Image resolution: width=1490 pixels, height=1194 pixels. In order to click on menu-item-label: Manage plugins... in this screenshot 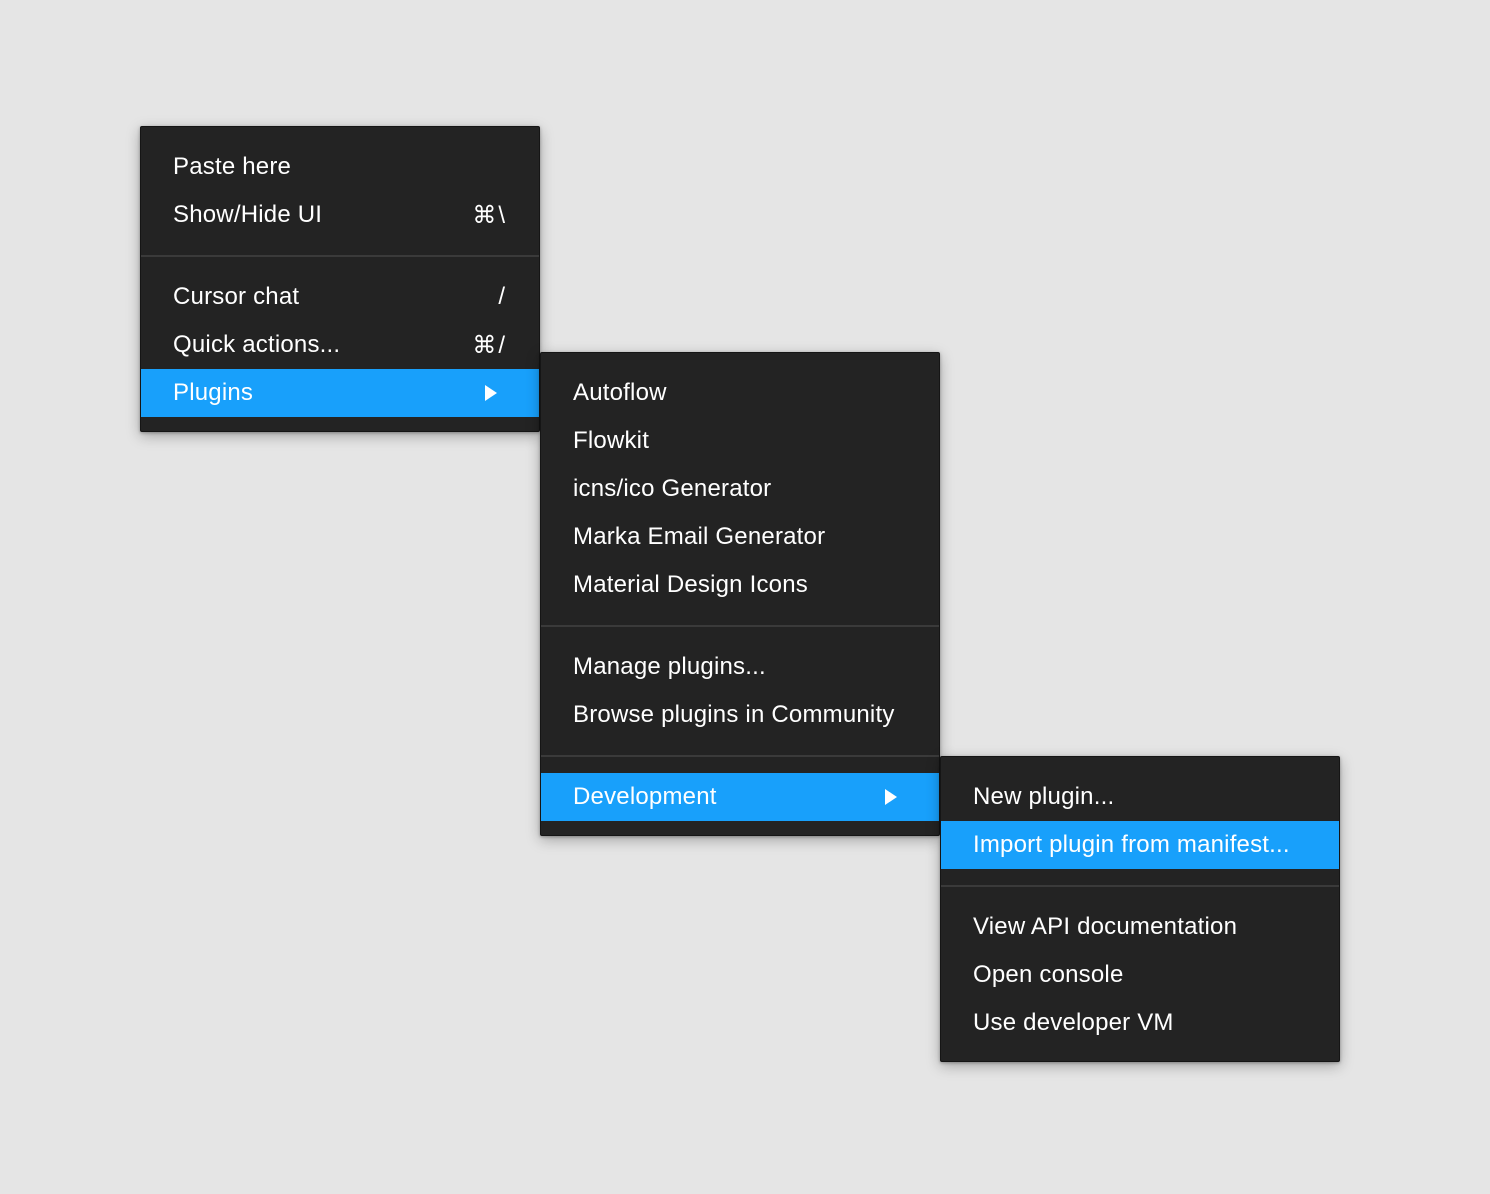, I will do `click(669, 666)`.